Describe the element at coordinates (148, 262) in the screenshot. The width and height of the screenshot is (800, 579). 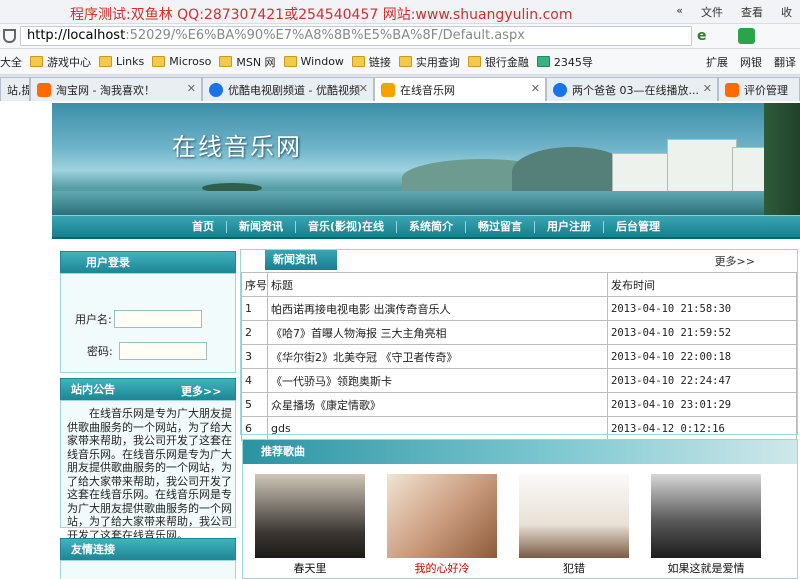
I see `login-panel-header: 用户登录` at that location.